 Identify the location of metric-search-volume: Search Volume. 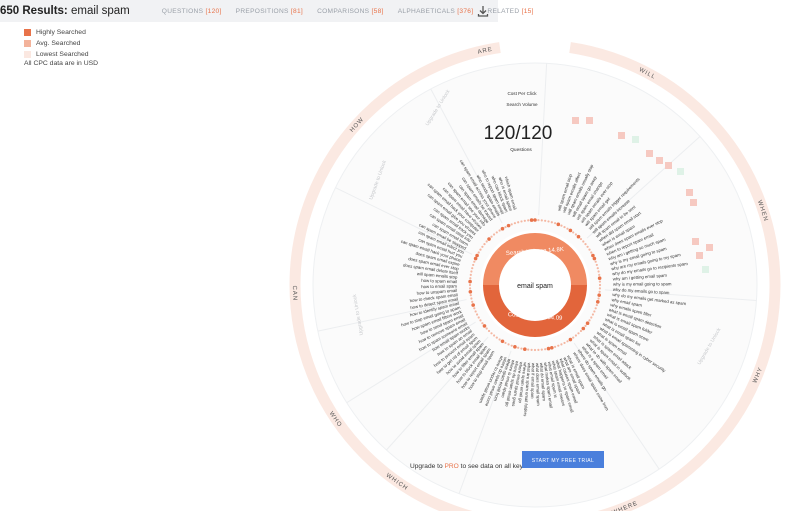
(522, 104).